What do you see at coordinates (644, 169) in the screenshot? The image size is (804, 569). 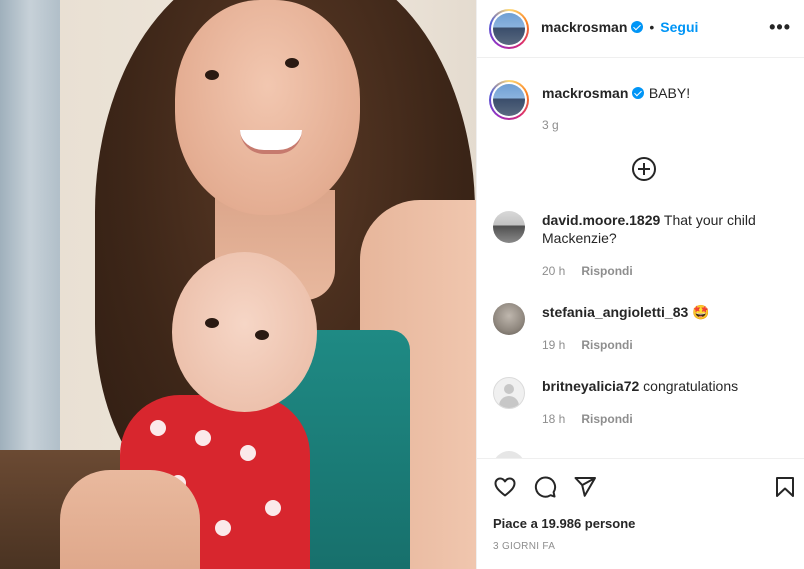 I see `plus-circle-icon` at bounding box center [644, 169].